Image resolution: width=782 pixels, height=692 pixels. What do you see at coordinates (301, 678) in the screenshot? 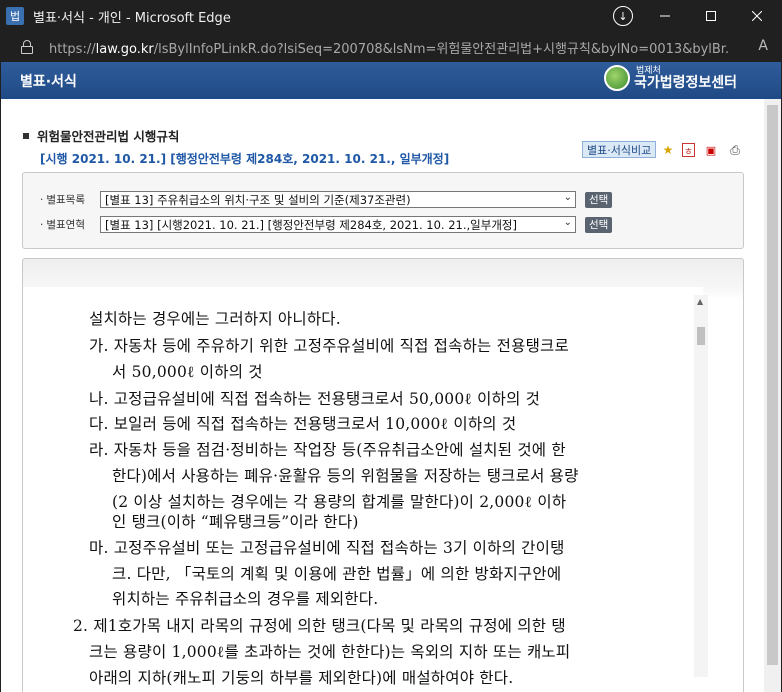
I see `doc-line: 아래의 지하(캐노피 기둥의 하부를 제외한다)에 매설하여야 한다.` at bounding box center [301, 678].